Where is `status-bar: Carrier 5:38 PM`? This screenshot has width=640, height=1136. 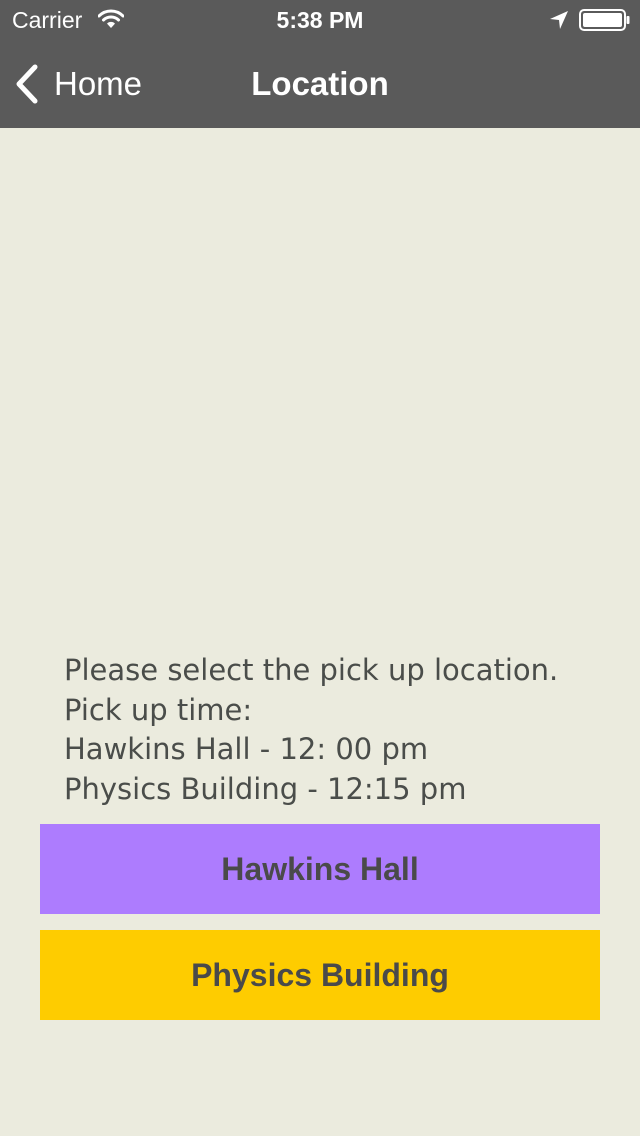 status-bar: Carrier 5:38 PM is located at coordinates (320, 20).